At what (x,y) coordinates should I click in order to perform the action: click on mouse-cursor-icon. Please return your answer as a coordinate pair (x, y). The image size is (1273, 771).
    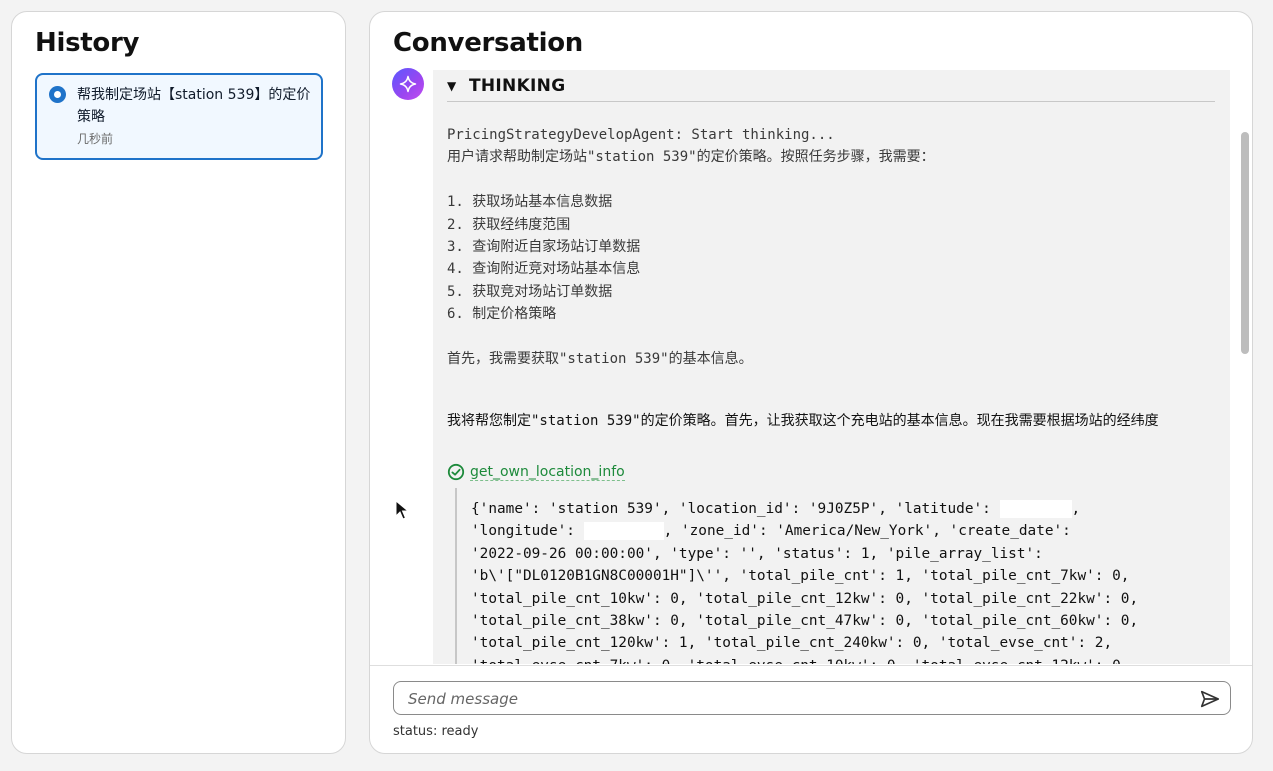
    Looking at the image, I should click on (402, 510).